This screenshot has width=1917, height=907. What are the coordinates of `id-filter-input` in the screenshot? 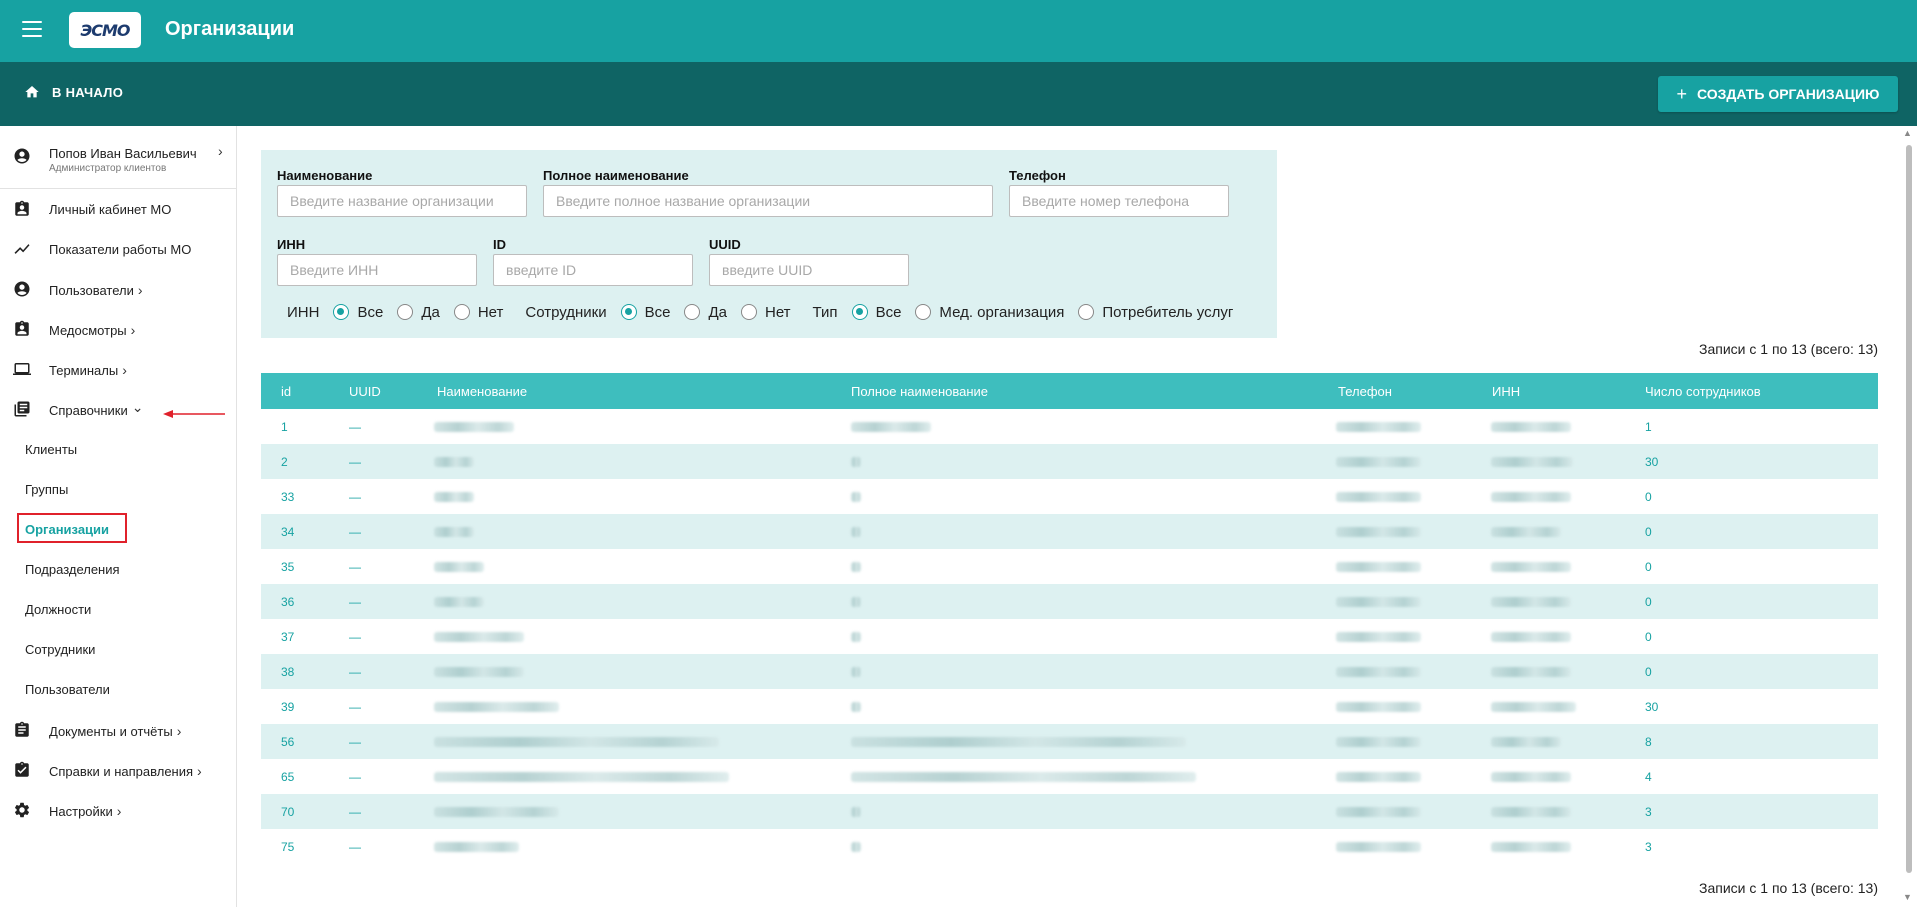 It's located at (593, 270).